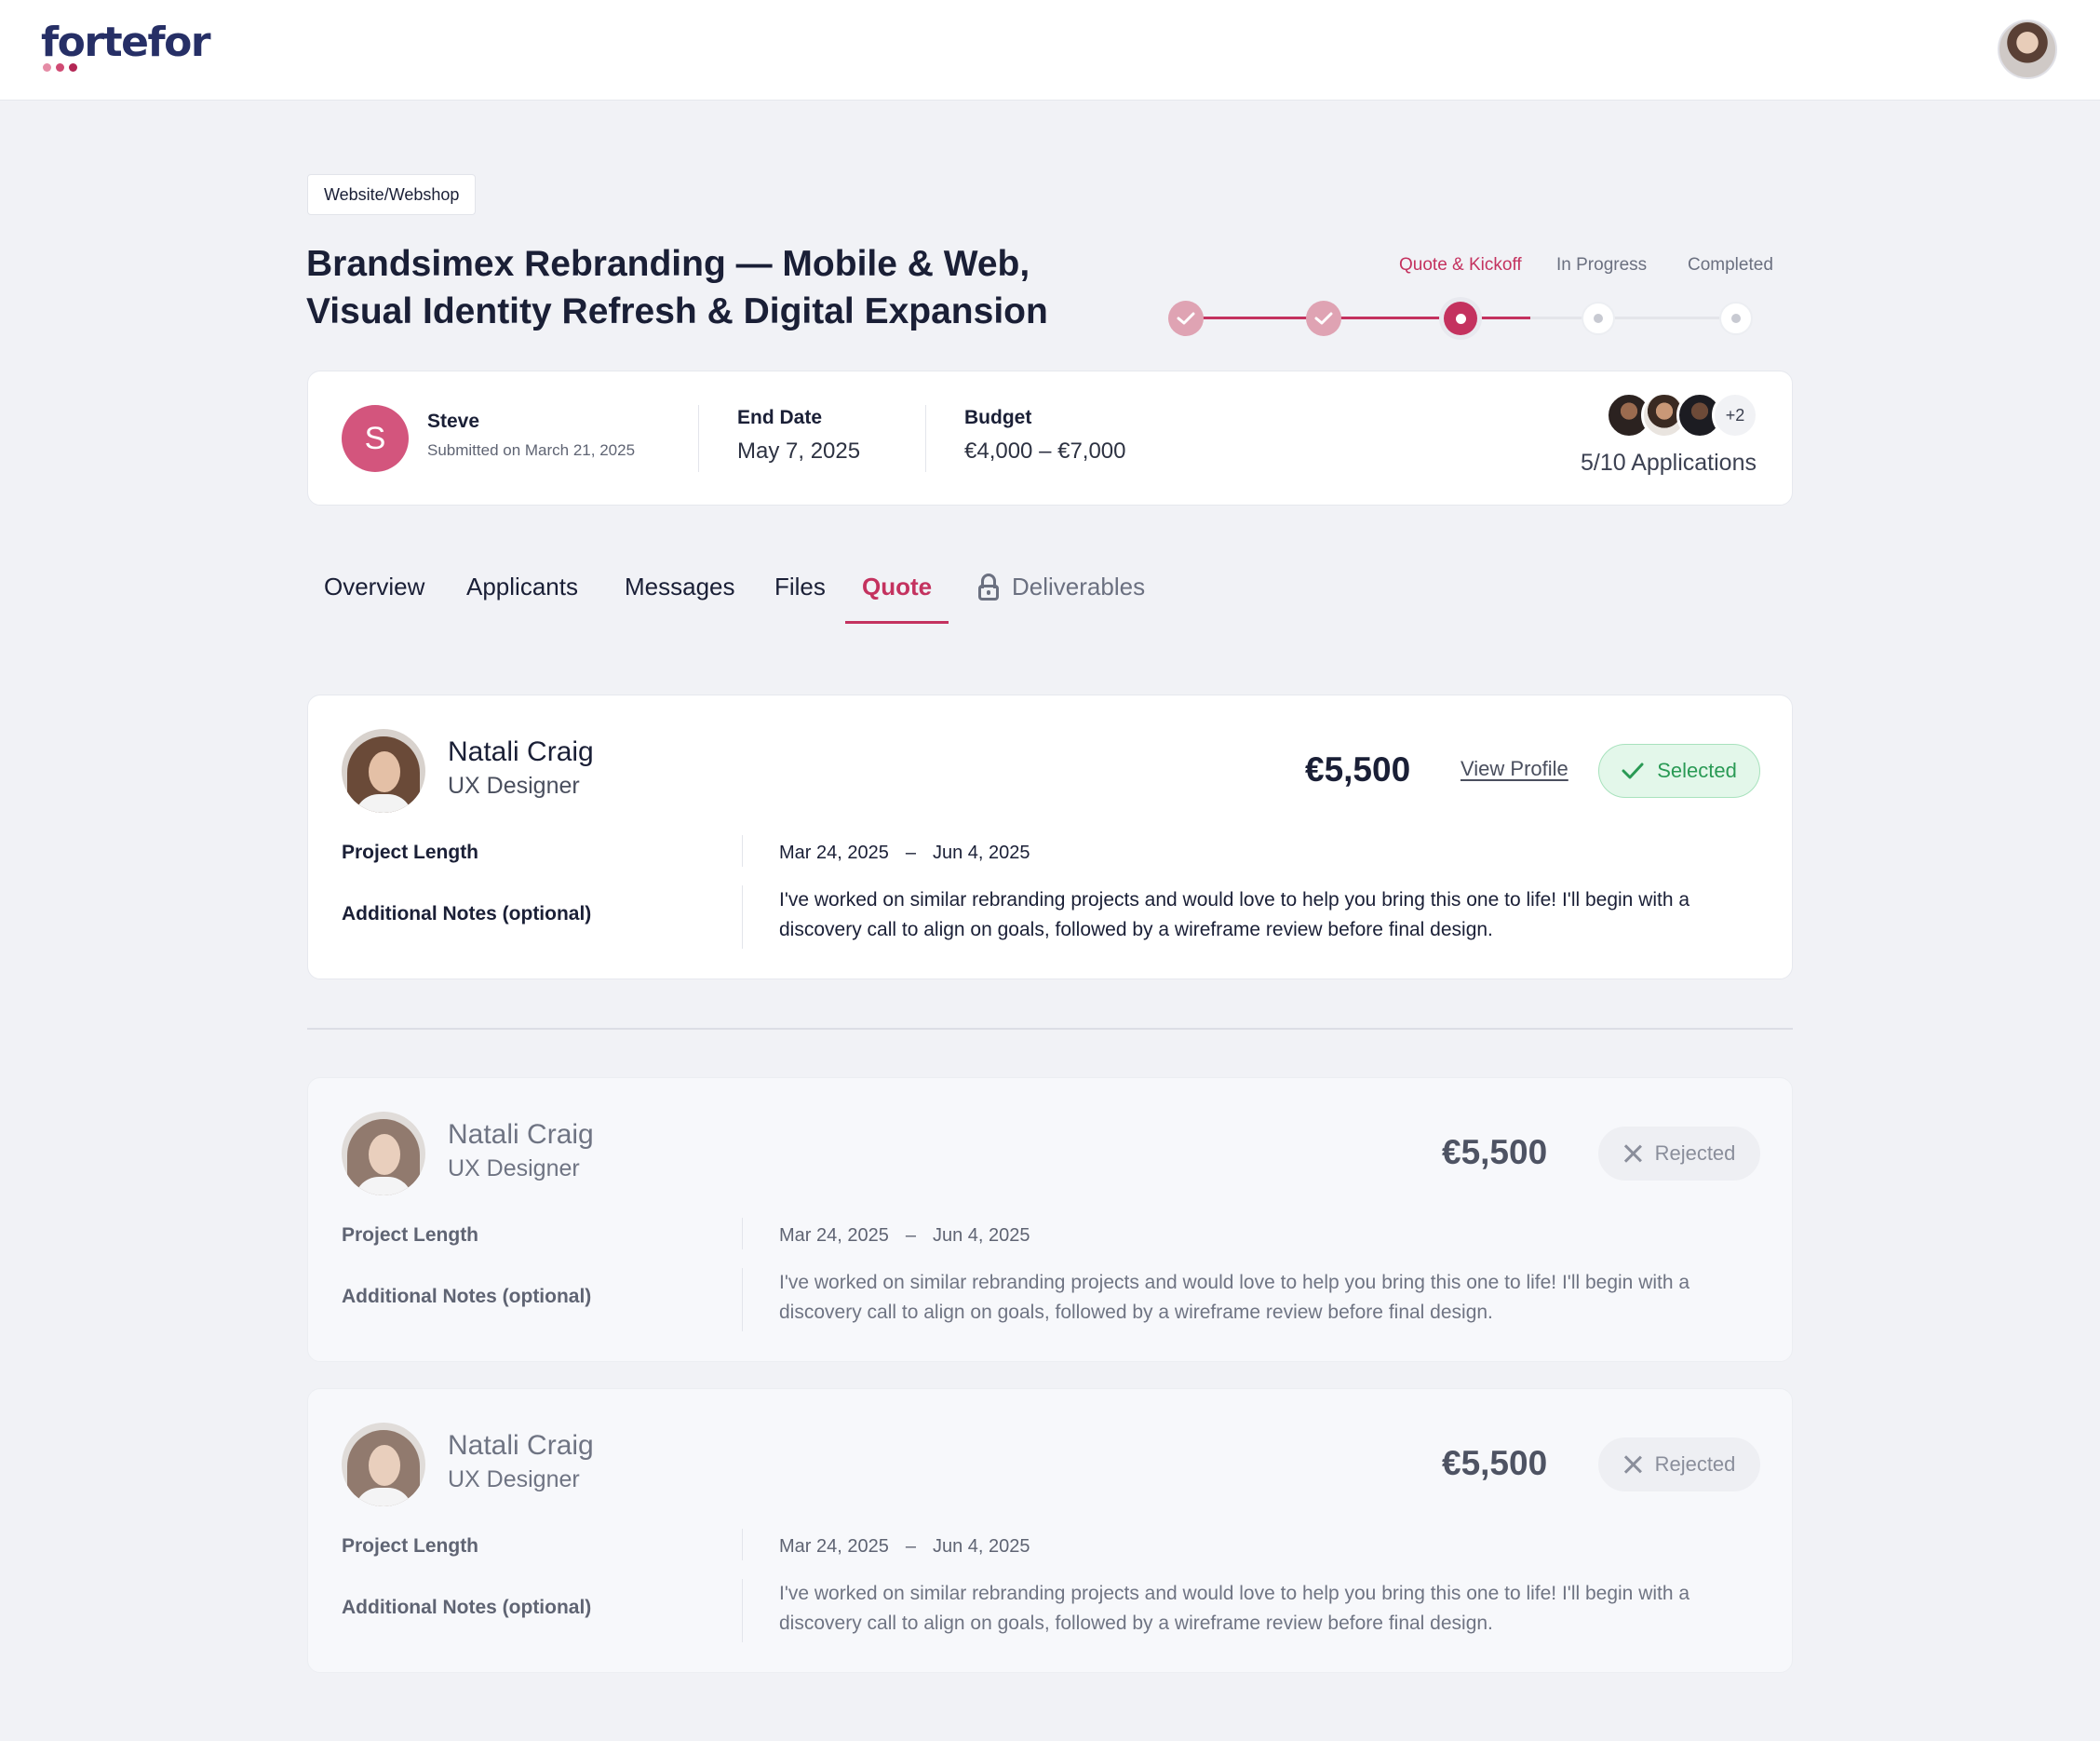 This screenshot has height=1741, width=2100. Describe the element at coordinates (1683, 416) in the screenshot. I see `applicant-avatars: +2` at that location.